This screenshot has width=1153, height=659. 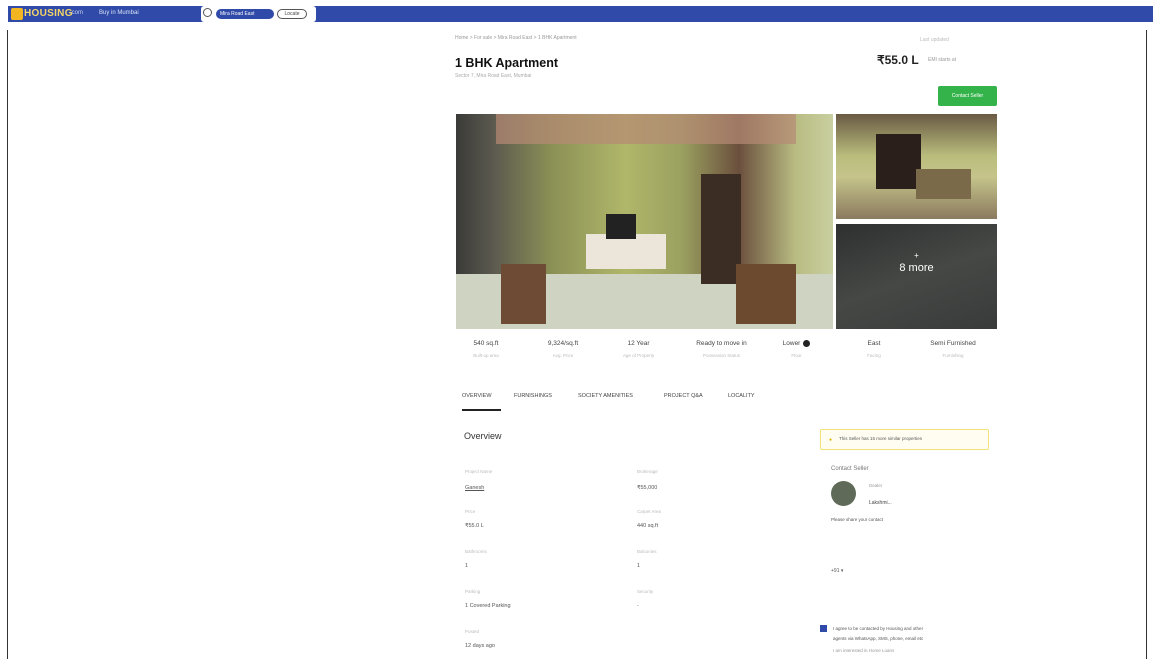 I want to click on search-icon, so click(x=207, y=12).